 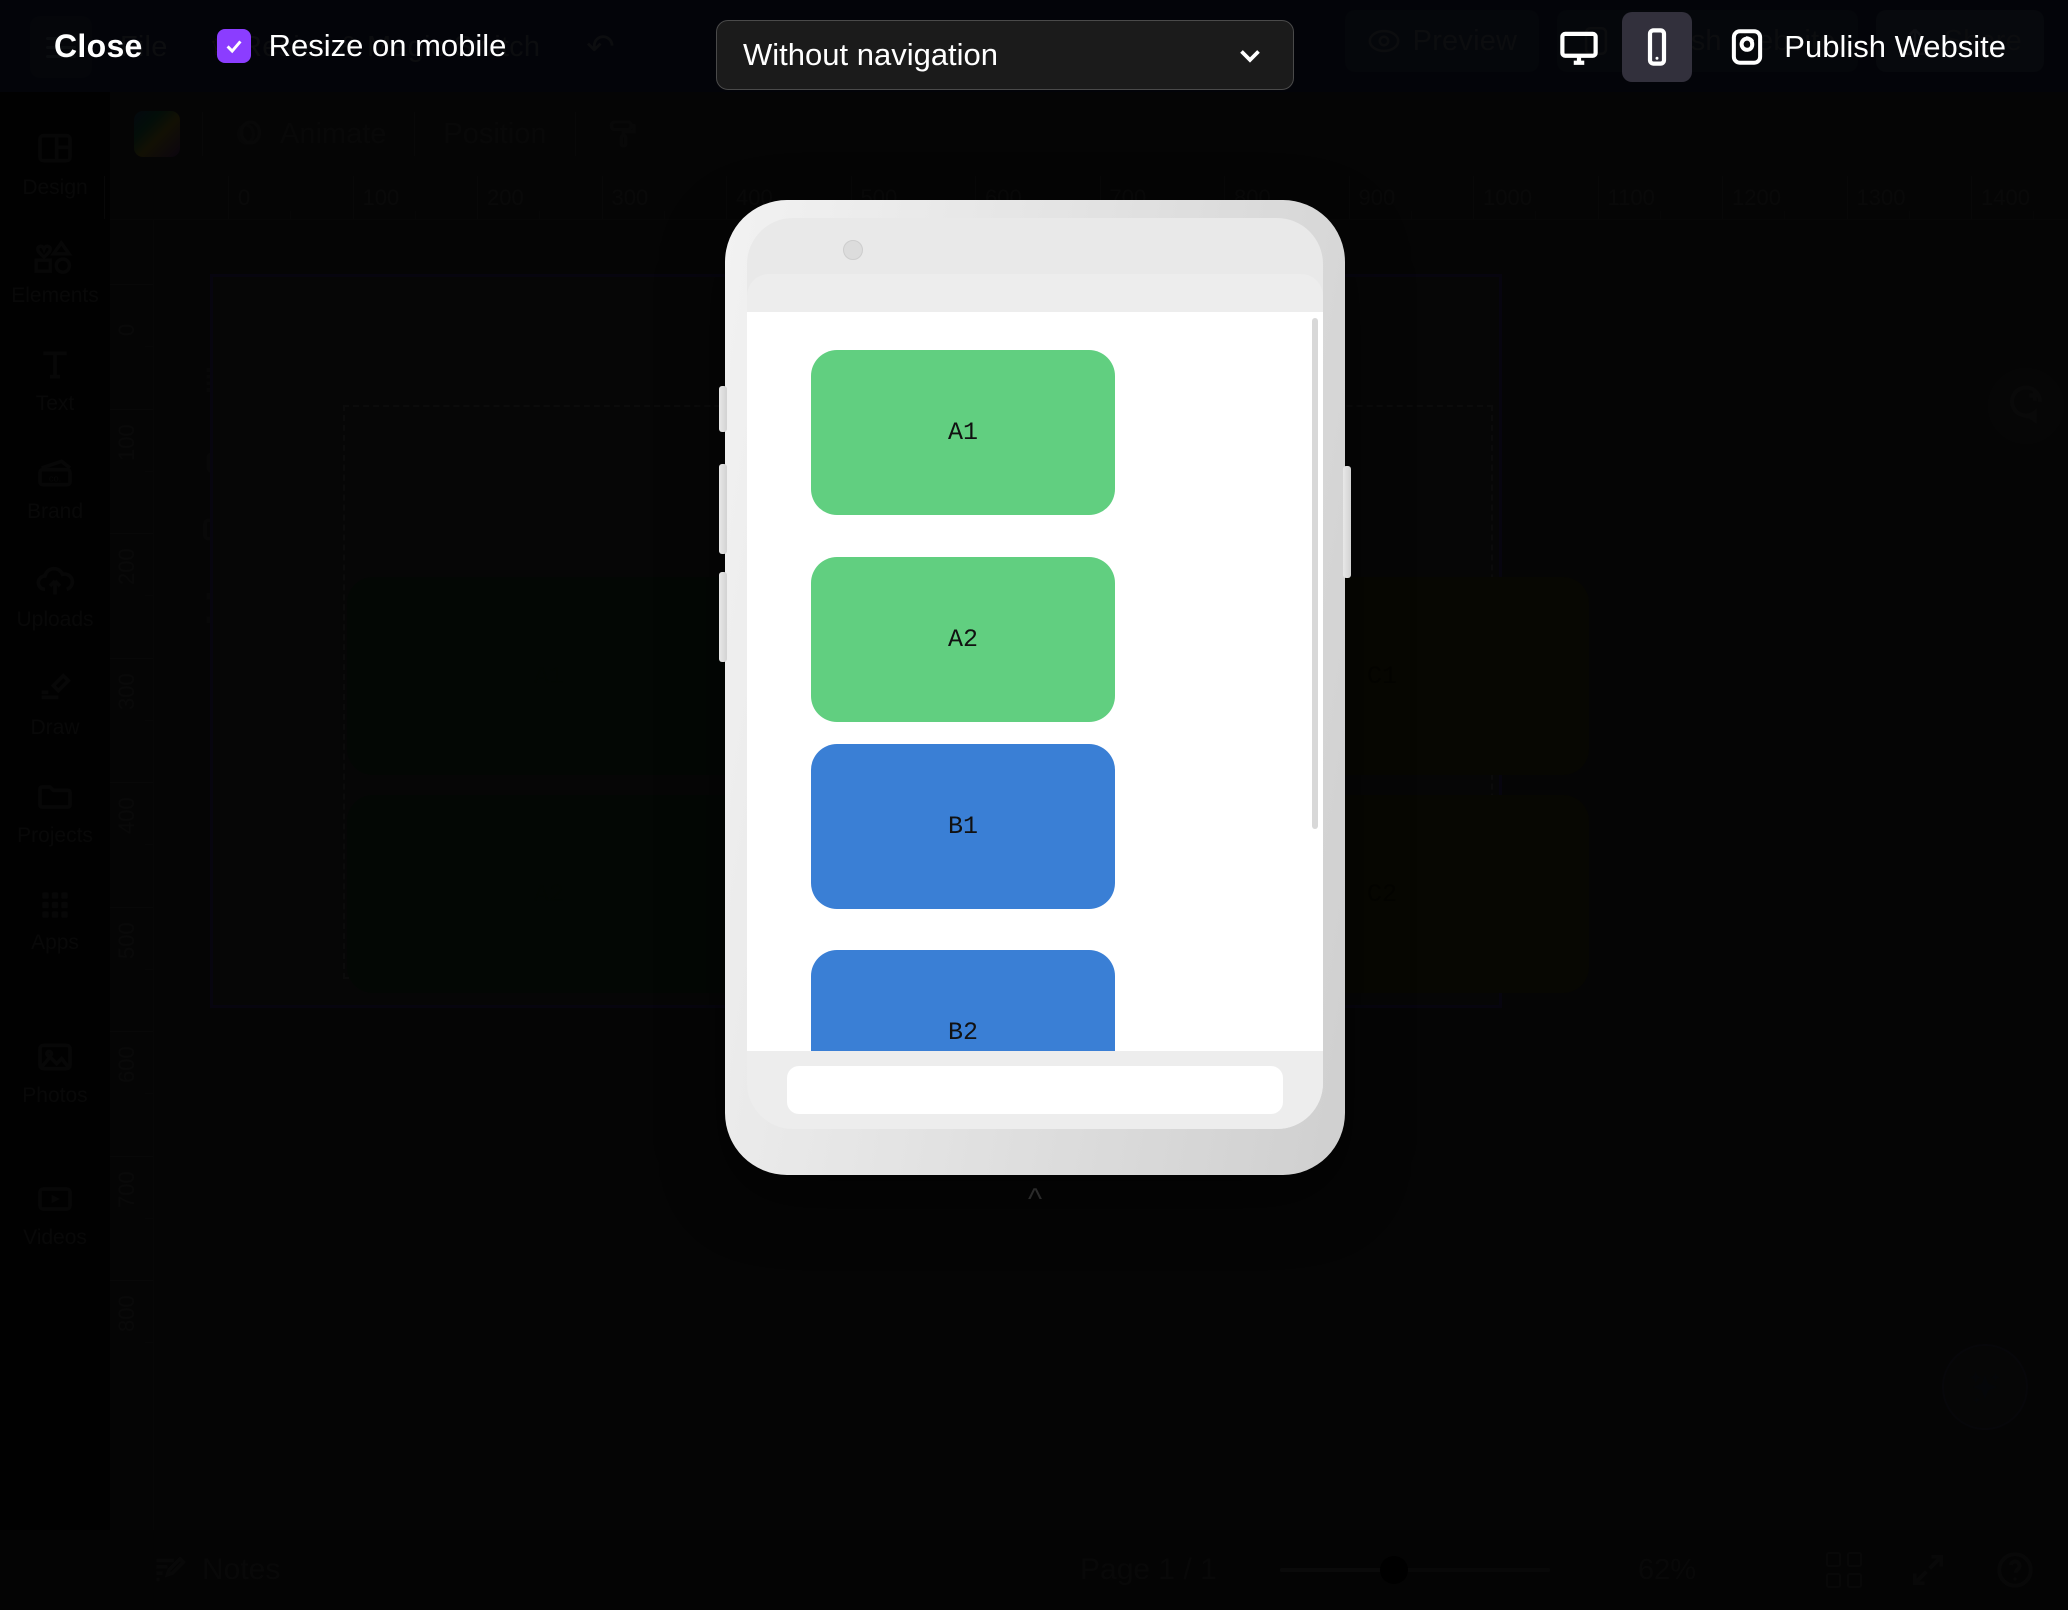 I want to click on chevron-up-icon: ^, so click(x=1035, y=1200).